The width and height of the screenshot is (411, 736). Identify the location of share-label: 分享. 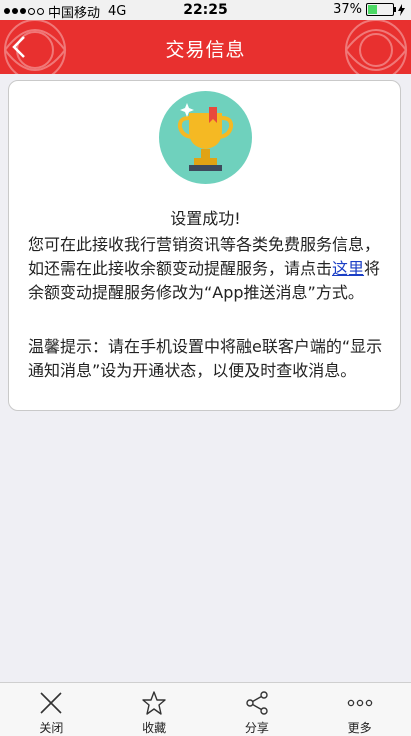
(256, 728).